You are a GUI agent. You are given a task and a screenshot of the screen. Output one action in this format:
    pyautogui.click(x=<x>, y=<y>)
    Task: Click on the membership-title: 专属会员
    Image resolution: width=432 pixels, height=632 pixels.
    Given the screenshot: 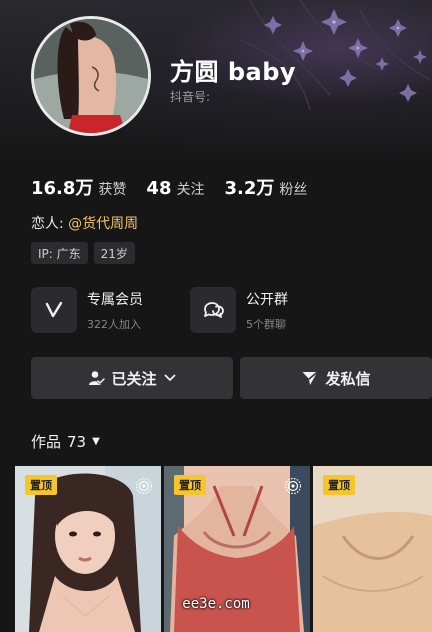 What is the action you would take?
    pyautogui.click(x=115, y=300)
    